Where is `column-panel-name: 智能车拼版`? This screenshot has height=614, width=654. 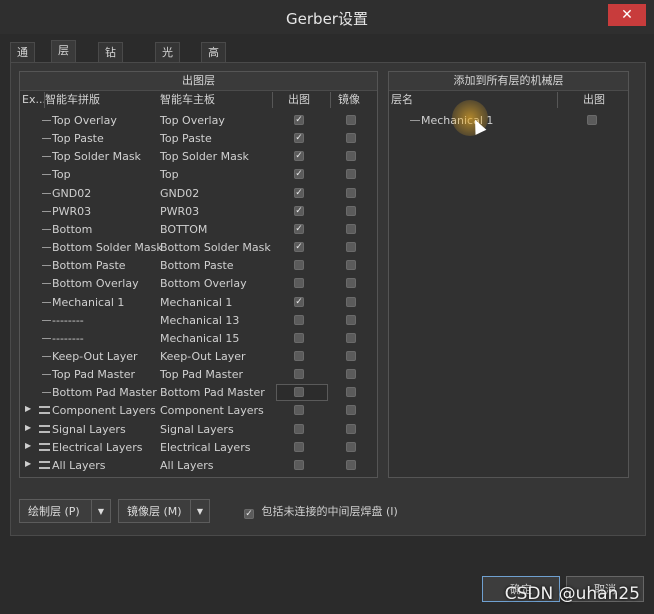 column-panel-name: 智能车拼版 is located at coordinates (100, 100).